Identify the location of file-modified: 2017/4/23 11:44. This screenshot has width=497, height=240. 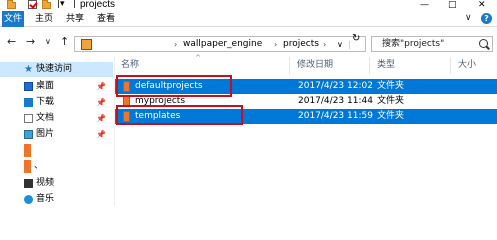
(335, 101).